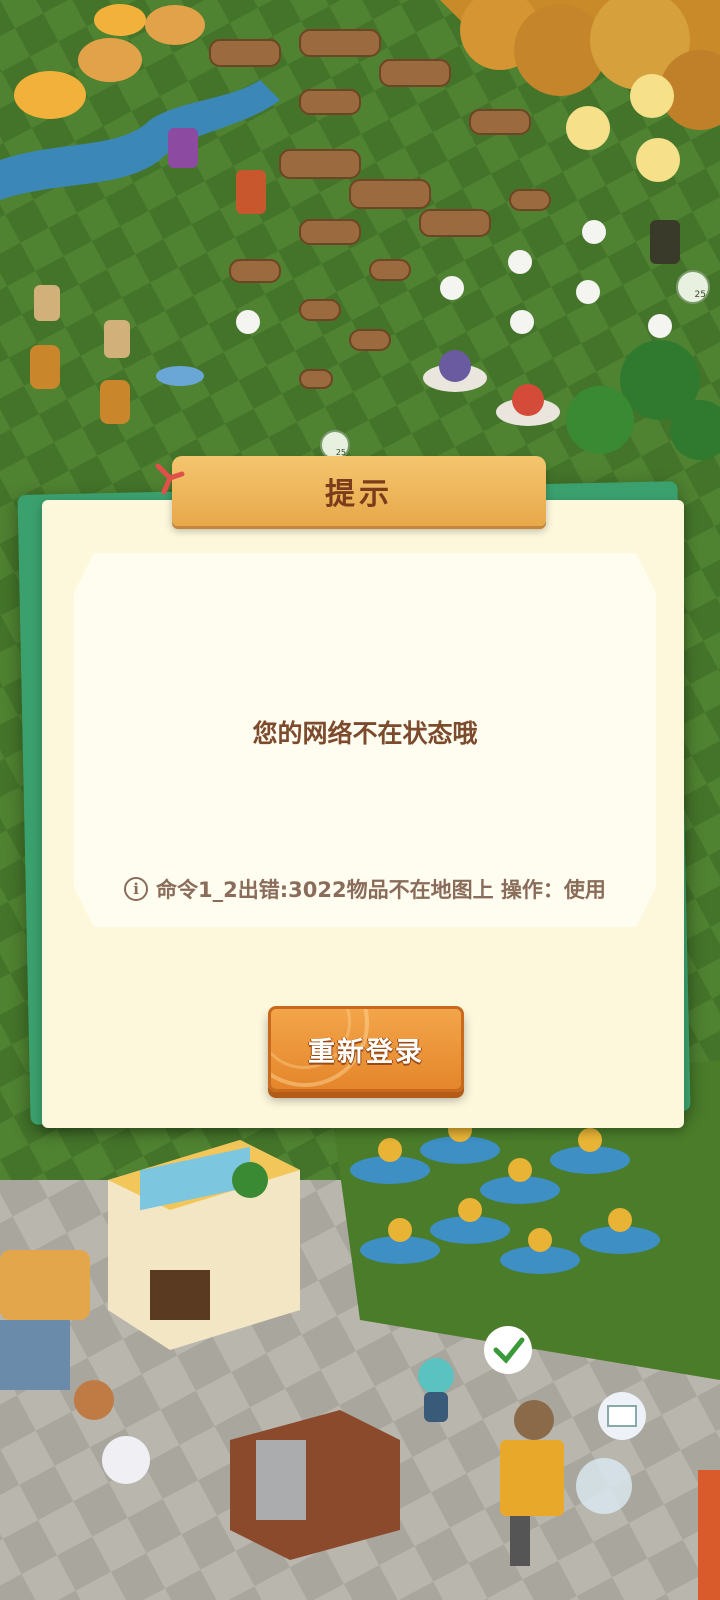 The width and height of the screenshot is (720, 1600). Describe the element at coordinates (693, 287) in the screenshot. I see `hud-badge-1: 25` at that location.